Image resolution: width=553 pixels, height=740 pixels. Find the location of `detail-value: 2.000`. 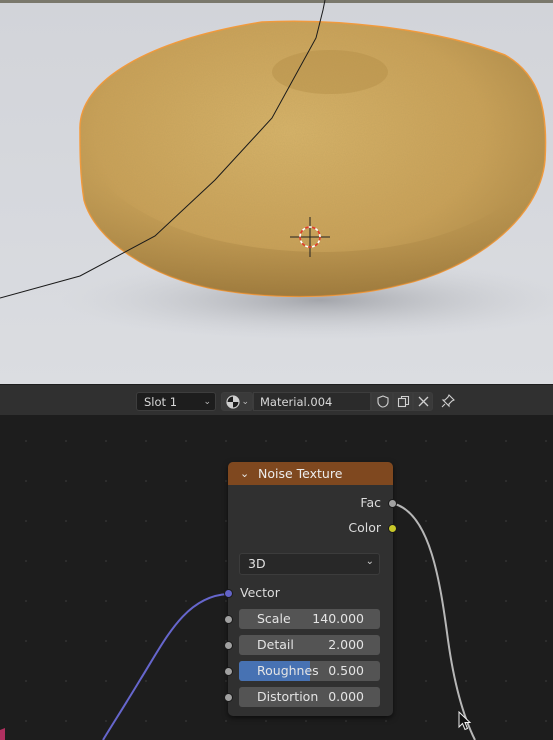

detail-value: 2.000 is located at coordinates (346, 644).